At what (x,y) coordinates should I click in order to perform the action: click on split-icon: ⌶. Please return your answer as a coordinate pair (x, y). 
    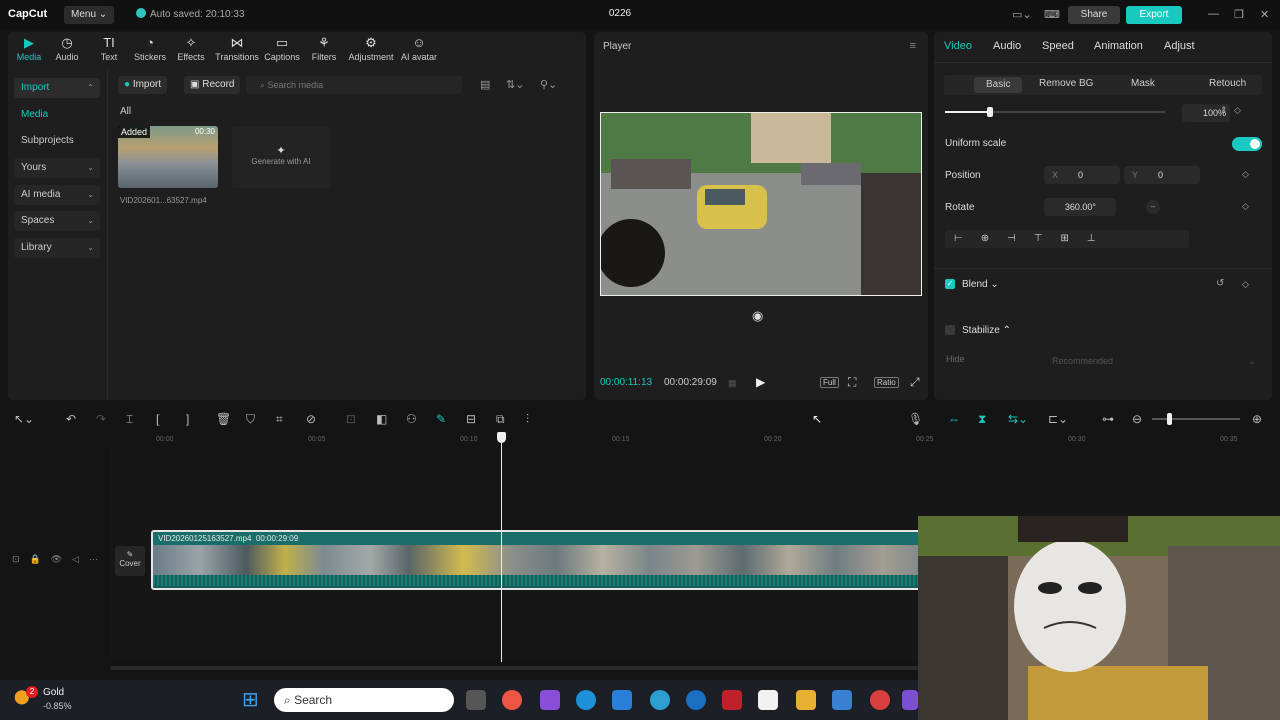
    Looking at the image, I should click on (129, 419).